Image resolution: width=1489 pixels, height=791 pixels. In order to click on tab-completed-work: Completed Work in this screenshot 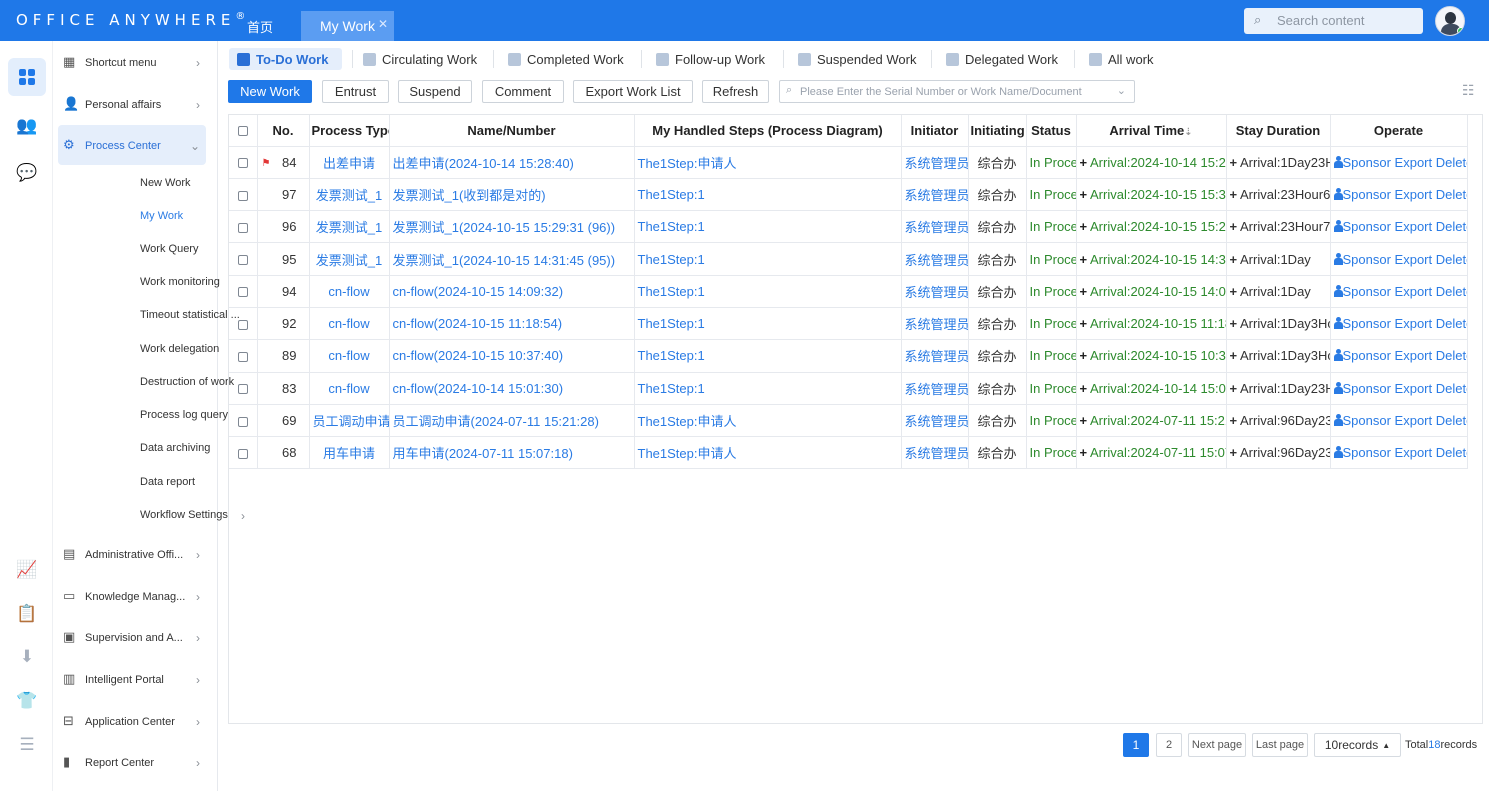, I will do `click(566, 59)`.